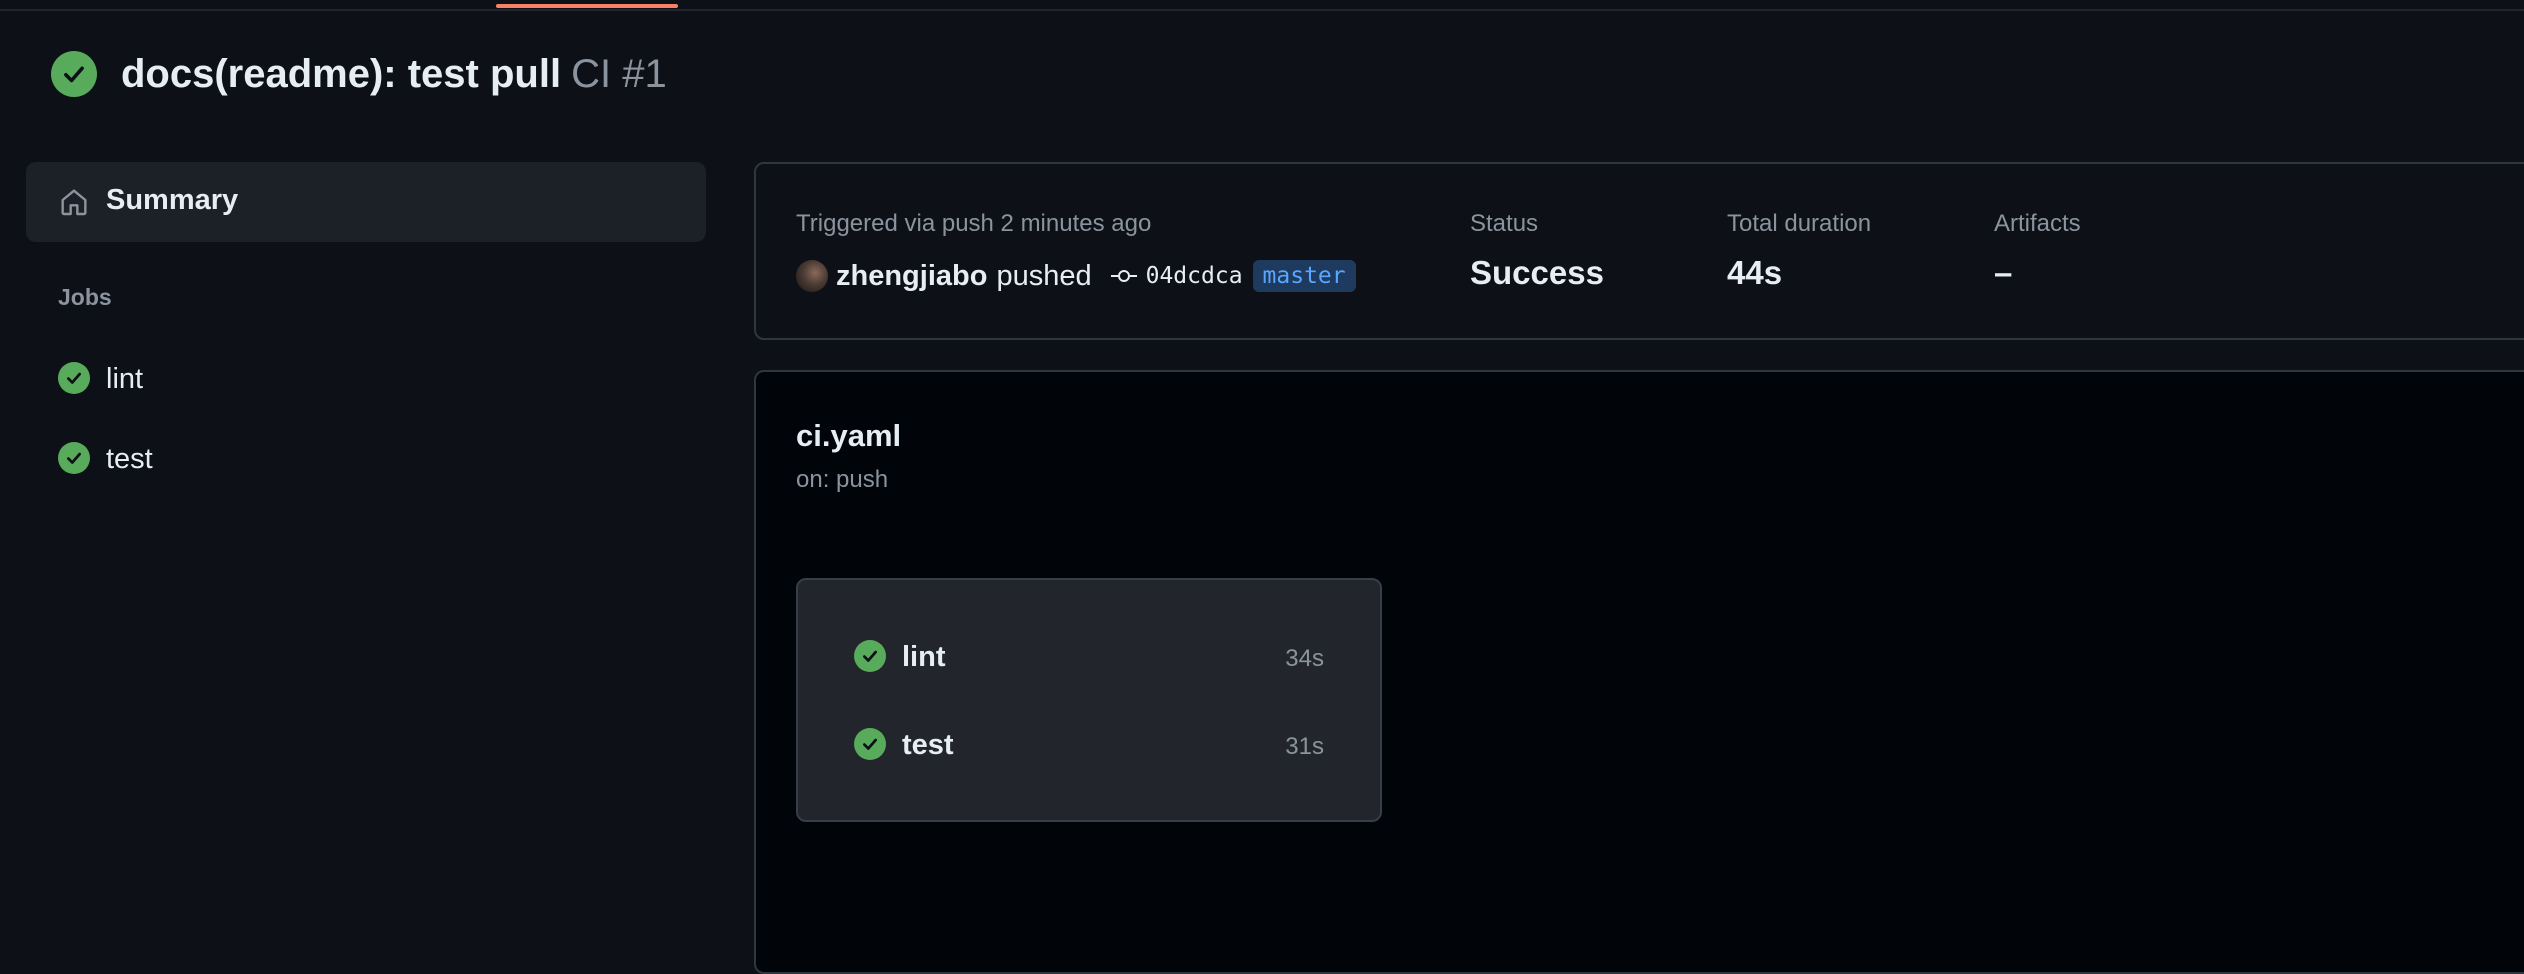 Image resolution: width=2524 pixels, height=974 pixels. Describe the element at coordinates (1262, 5) in the screenshot. I see `top-tab-bar` at that location.